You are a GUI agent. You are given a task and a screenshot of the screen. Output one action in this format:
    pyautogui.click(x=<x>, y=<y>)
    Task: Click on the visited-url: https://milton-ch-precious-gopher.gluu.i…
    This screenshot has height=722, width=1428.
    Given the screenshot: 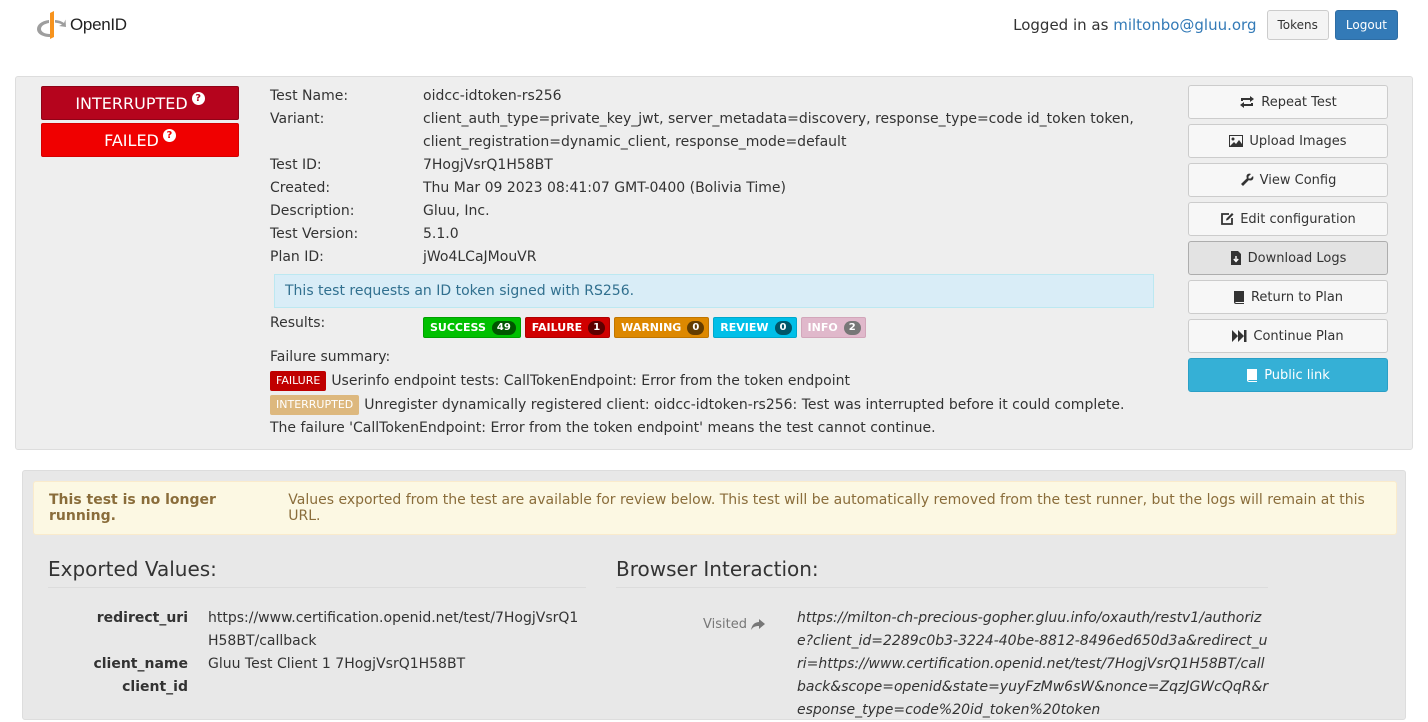 What is the action you would take?
    pyautogui.click(x=1035, y=664)
    